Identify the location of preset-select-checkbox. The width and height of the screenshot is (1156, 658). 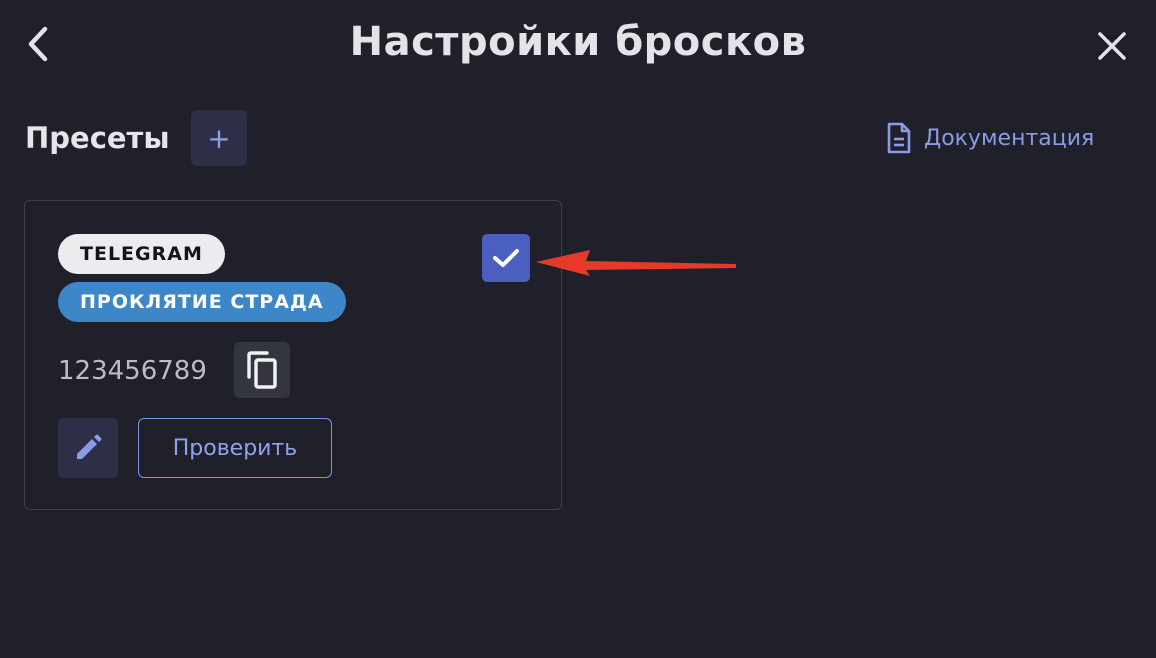
(506, 258).